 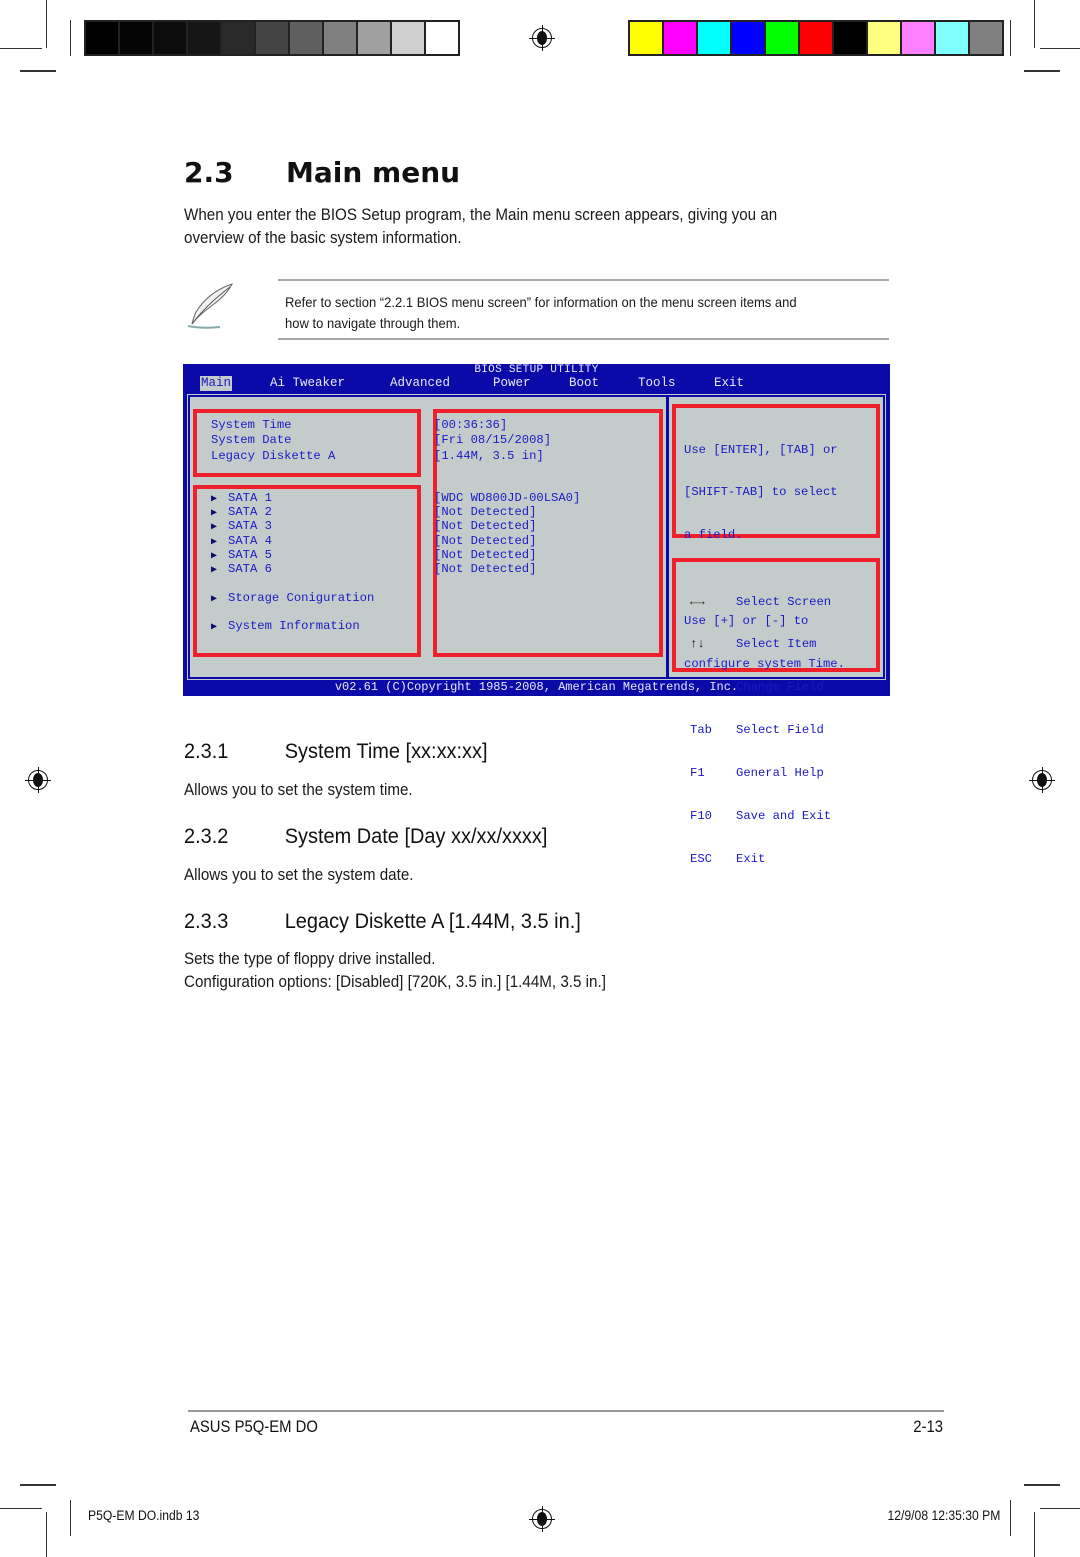 I want to click on bios-value-system-date: [Fri 08/15/2008], so click(x=492, y=440).